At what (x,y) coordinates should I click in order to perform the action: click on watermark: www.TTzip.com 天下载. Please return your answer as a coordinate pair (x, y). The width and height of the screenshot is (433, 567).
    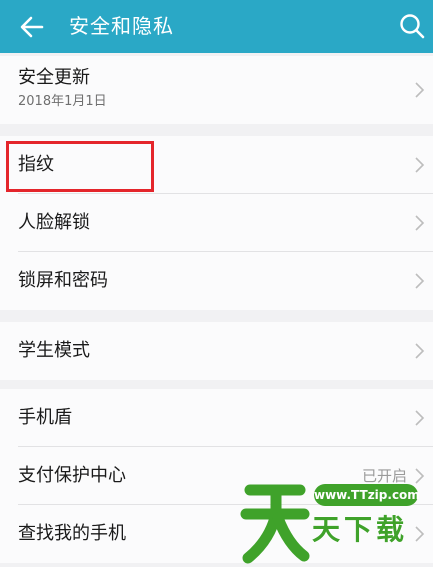
    Looking at the image, I should click on (335, 520).